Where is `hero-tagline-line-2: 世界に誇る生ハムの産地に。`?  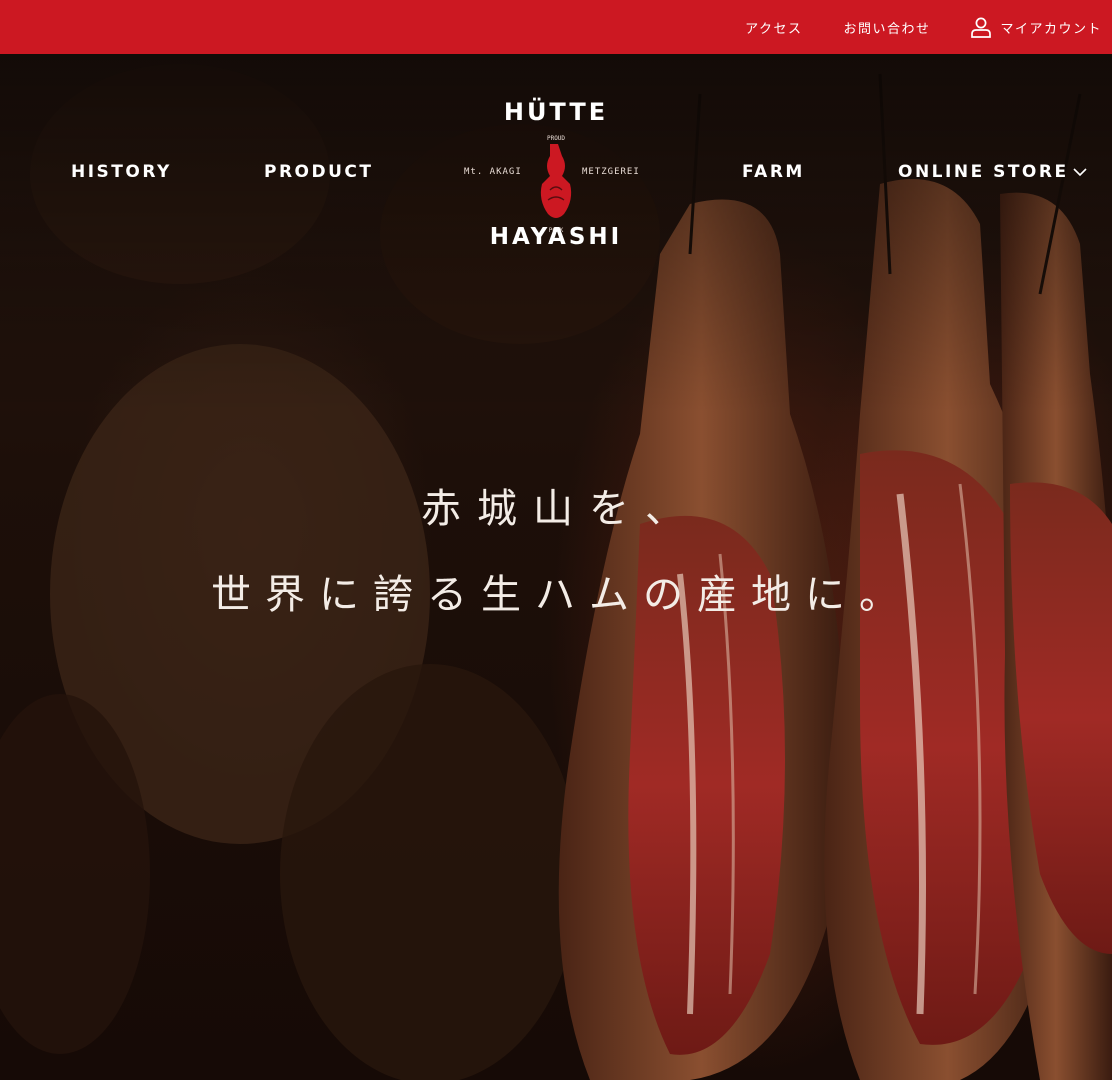 hero-tagline-line-2: 世界に誇る生ハムの産地に。 is located at coordinates (562, 595).